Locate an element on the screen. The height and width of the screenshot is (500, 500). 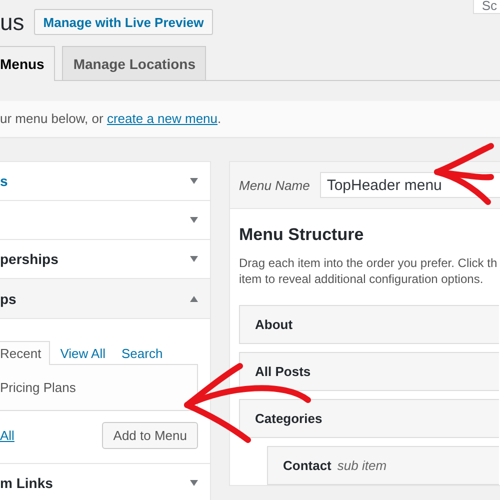
menu-item: Categories is located at coordinates (369, 418).